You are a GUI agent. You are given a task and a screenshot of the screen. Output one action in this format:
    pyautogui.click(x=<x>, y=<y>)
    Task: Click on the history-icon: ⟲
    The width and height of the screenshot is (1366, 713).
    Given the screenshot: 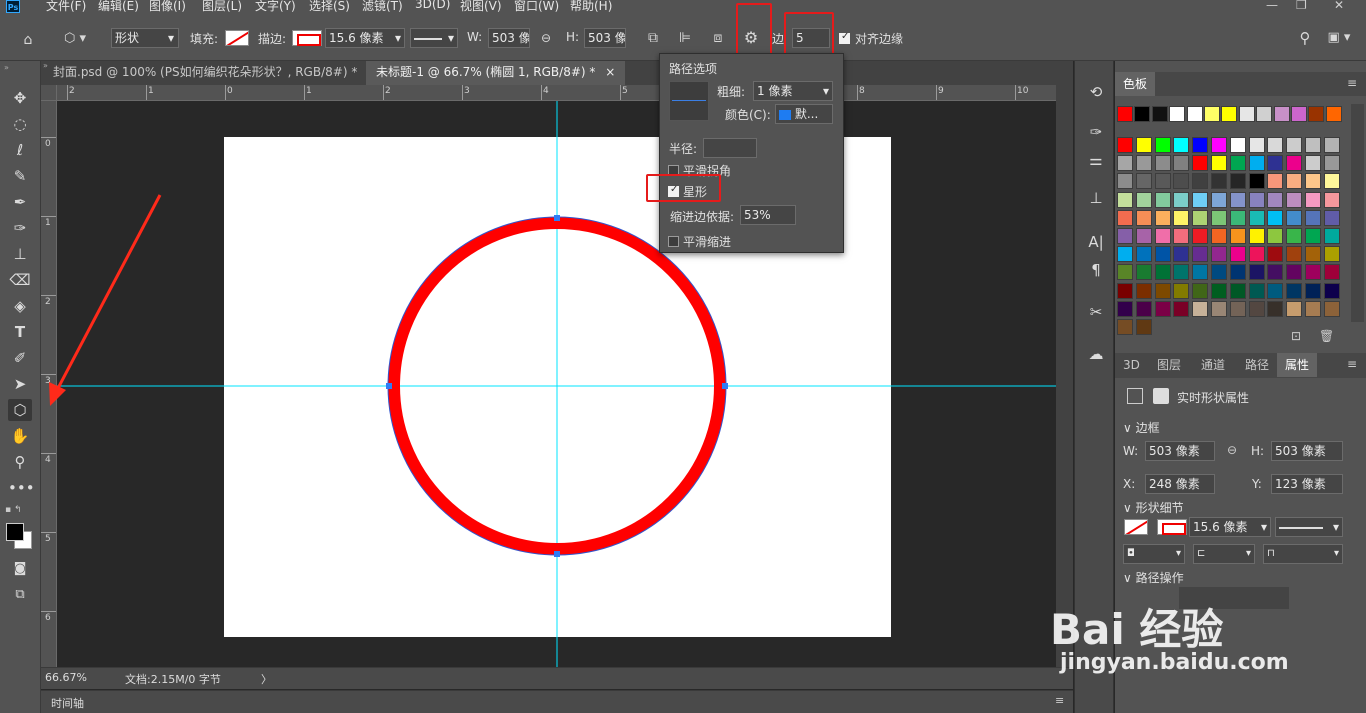 What is the action you would take?
    pyautogui.click(x=1096, y=92)
    